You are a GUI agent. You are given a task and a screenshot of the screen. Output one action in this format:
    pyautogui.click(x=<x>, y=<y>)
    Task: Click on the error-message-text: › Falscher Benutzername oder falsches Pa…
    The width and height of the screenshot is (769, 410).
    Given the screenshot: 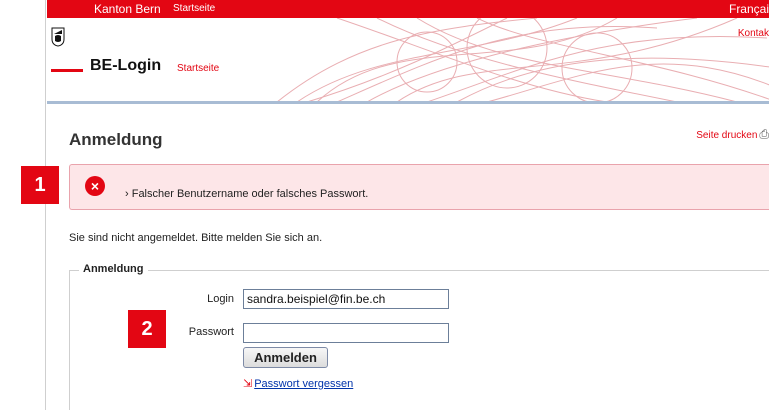 What is the action you would take?
    pyautogui.click(x=247, y=194)
    